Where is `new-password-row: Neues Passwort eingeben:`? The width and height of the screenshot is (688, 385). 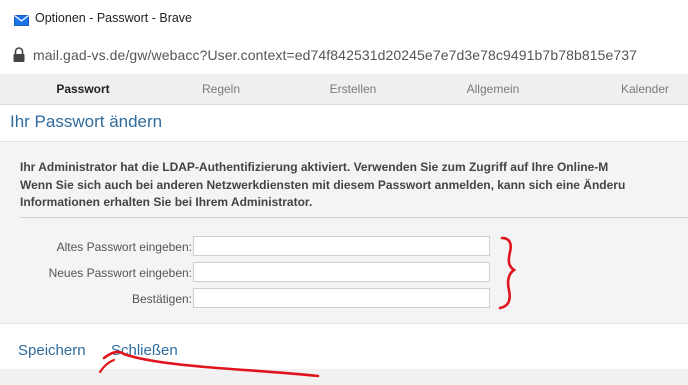 new-password-row: Neues Passwort eingeben: is located at coordinates (344, 273).